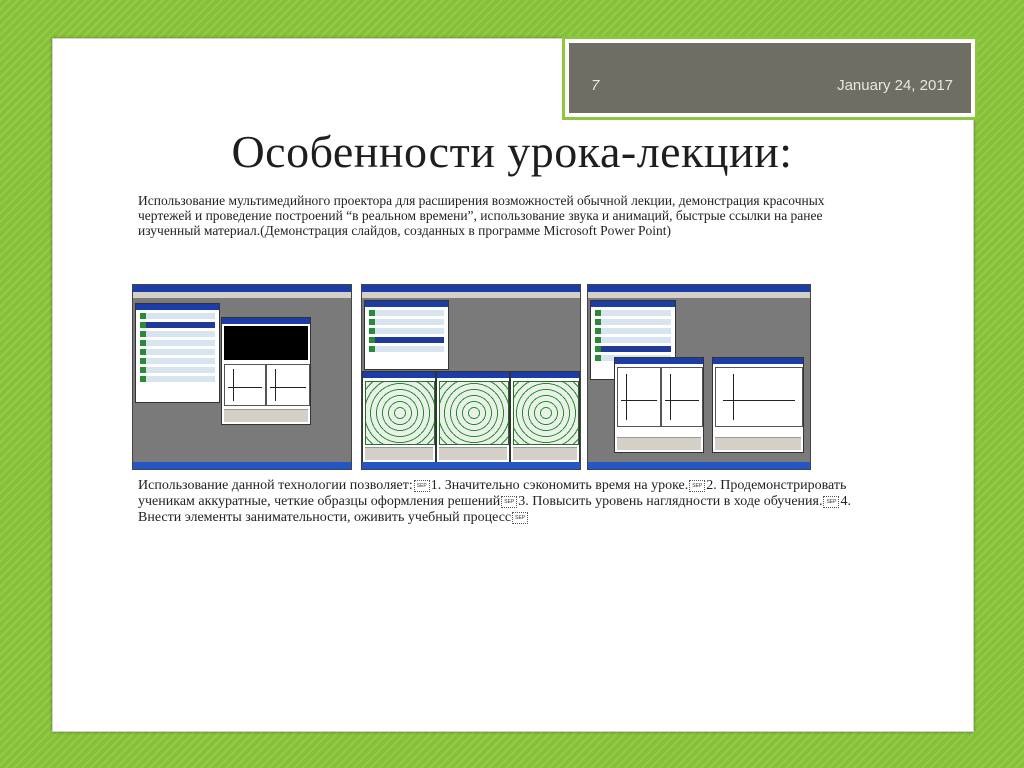  What do you see at coordinates (895, 85) in the screenshot?
I see `slide-date: January 24, 2017` at bounding box center [895, 85].